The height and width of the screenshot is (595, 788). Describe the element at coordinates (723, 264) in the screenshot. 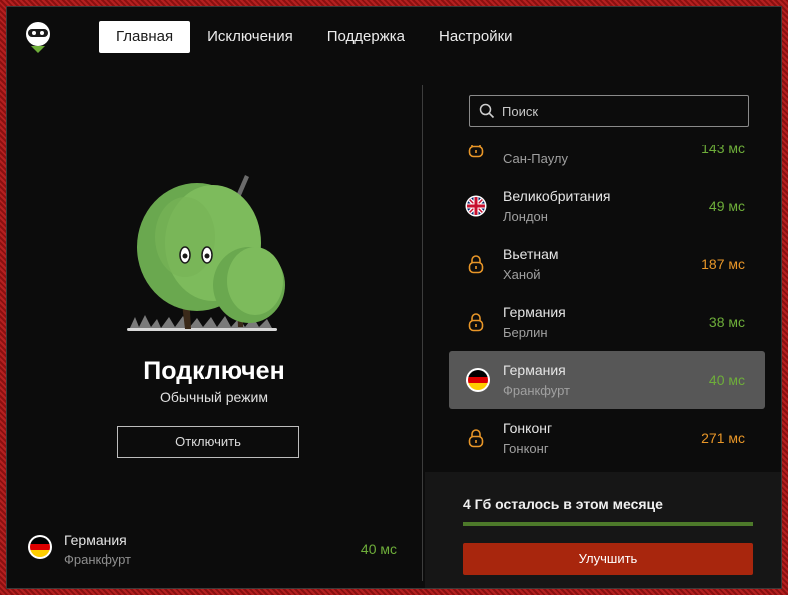

I see `server-ping: 187 мс` at that location.